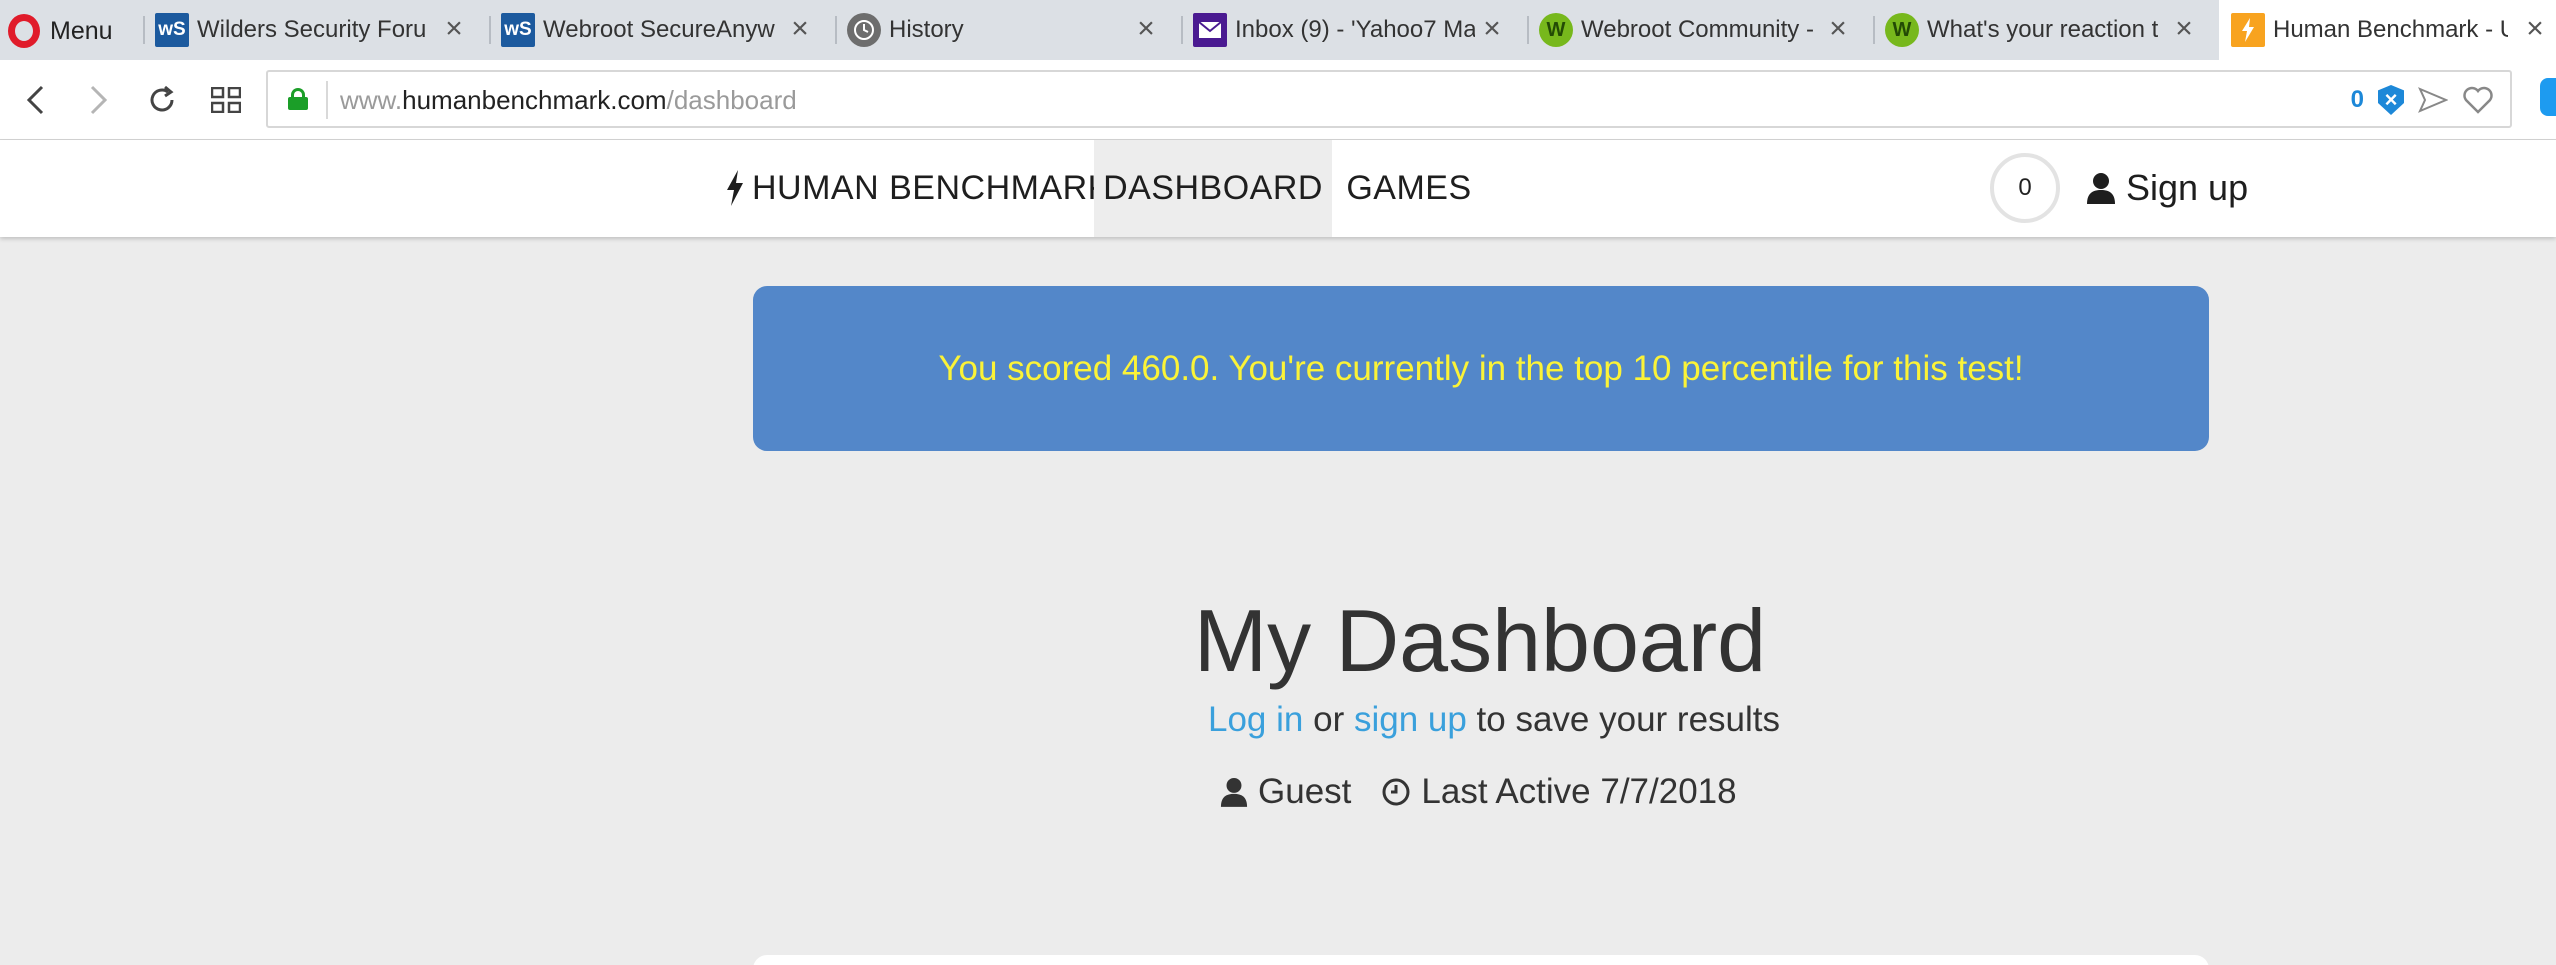  Describe the element at coordinates (1623, 719) in the screenshot. I see `save-results-text: to save your results` at that location.